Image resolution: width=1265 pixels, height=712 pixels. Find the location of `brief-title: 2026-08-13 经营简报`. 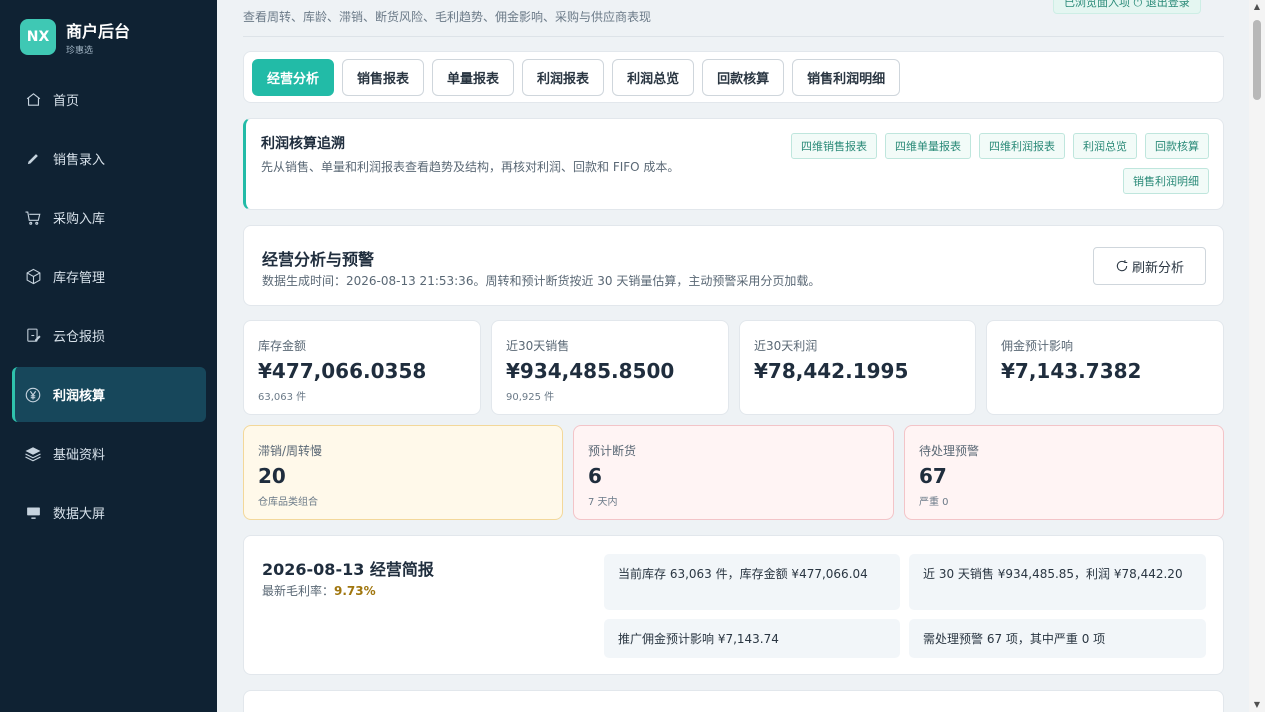

brief-title: 2026-08-13 经营简报 is located at coordinates (348, 569).